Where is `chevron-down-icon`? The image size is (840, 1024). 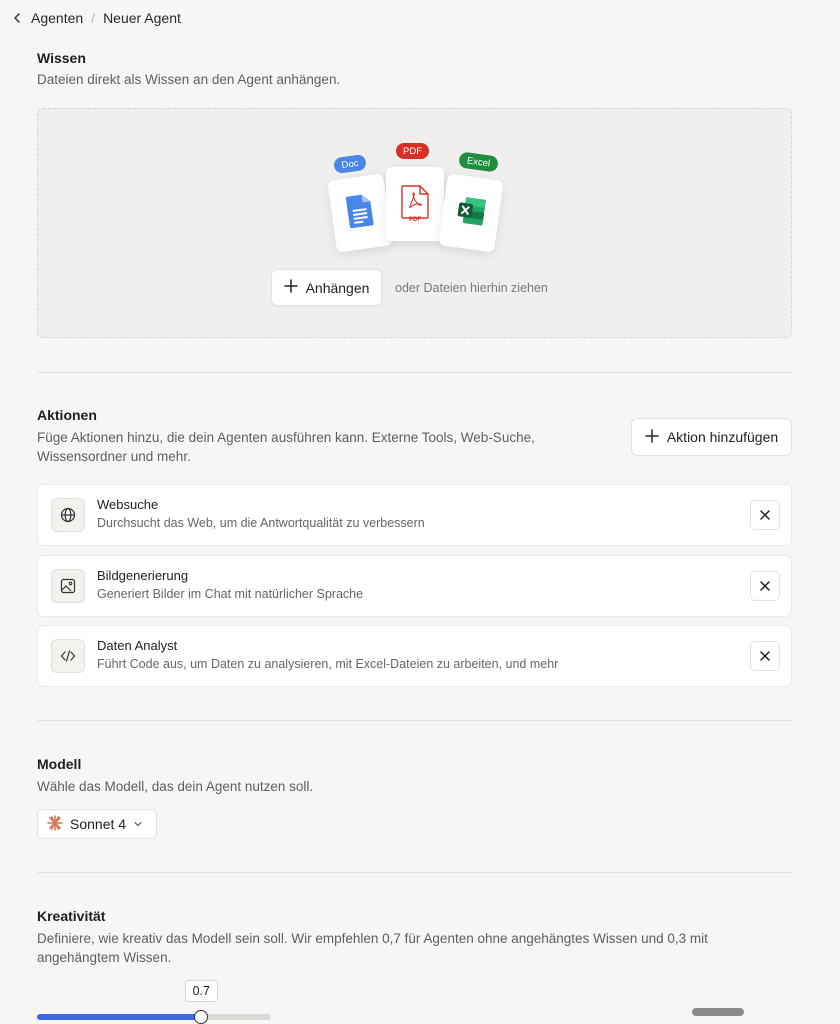
chevron-down-icon is located at coordinates (138, 824).